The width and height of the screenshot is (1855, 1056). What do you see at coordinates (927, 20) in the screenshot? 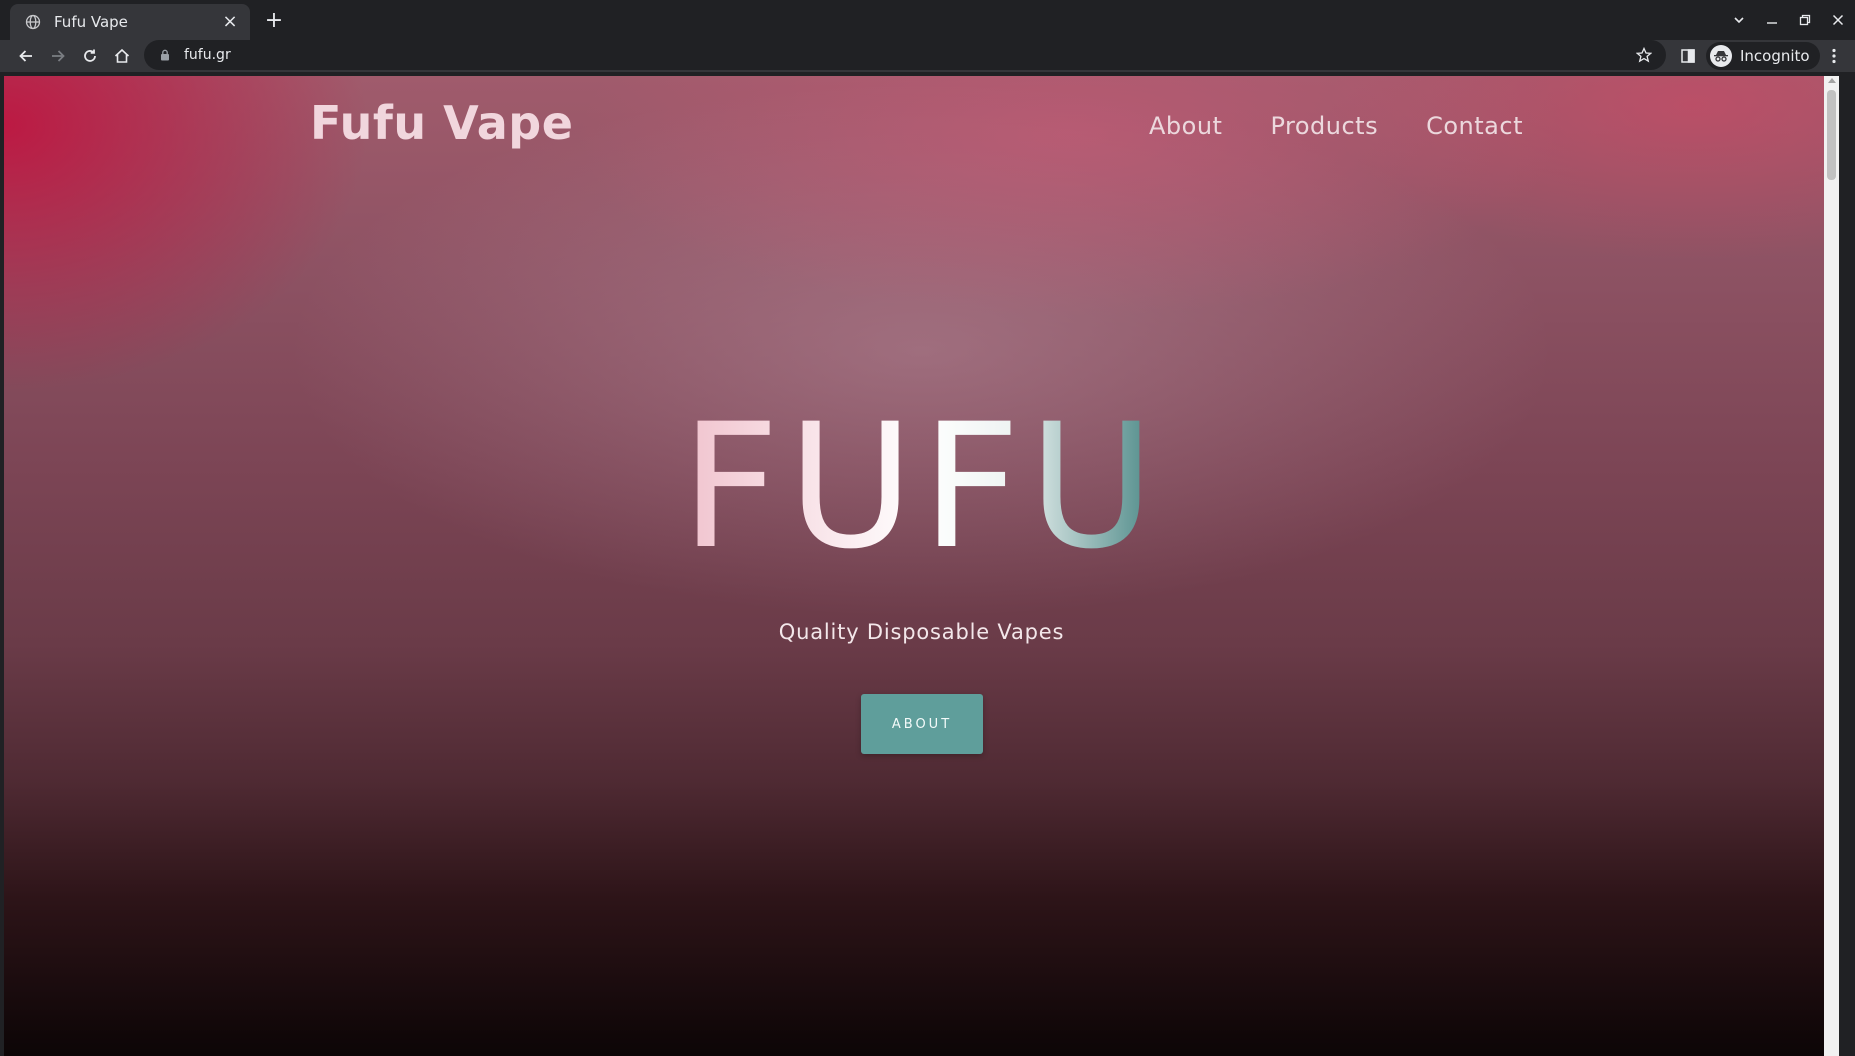
I see `tab-strip: Fufu Vape × +` at bounding box center [927, 20].